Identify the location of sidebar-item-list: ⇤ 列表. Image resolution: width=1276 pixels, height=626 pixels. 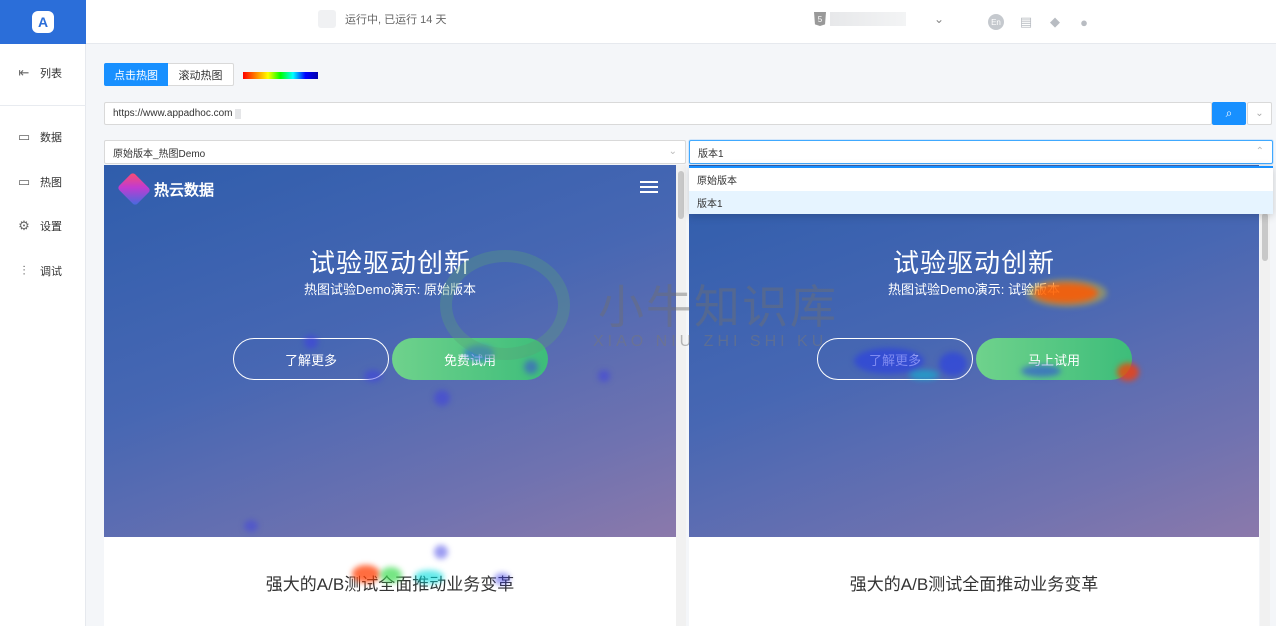
(43, 73).